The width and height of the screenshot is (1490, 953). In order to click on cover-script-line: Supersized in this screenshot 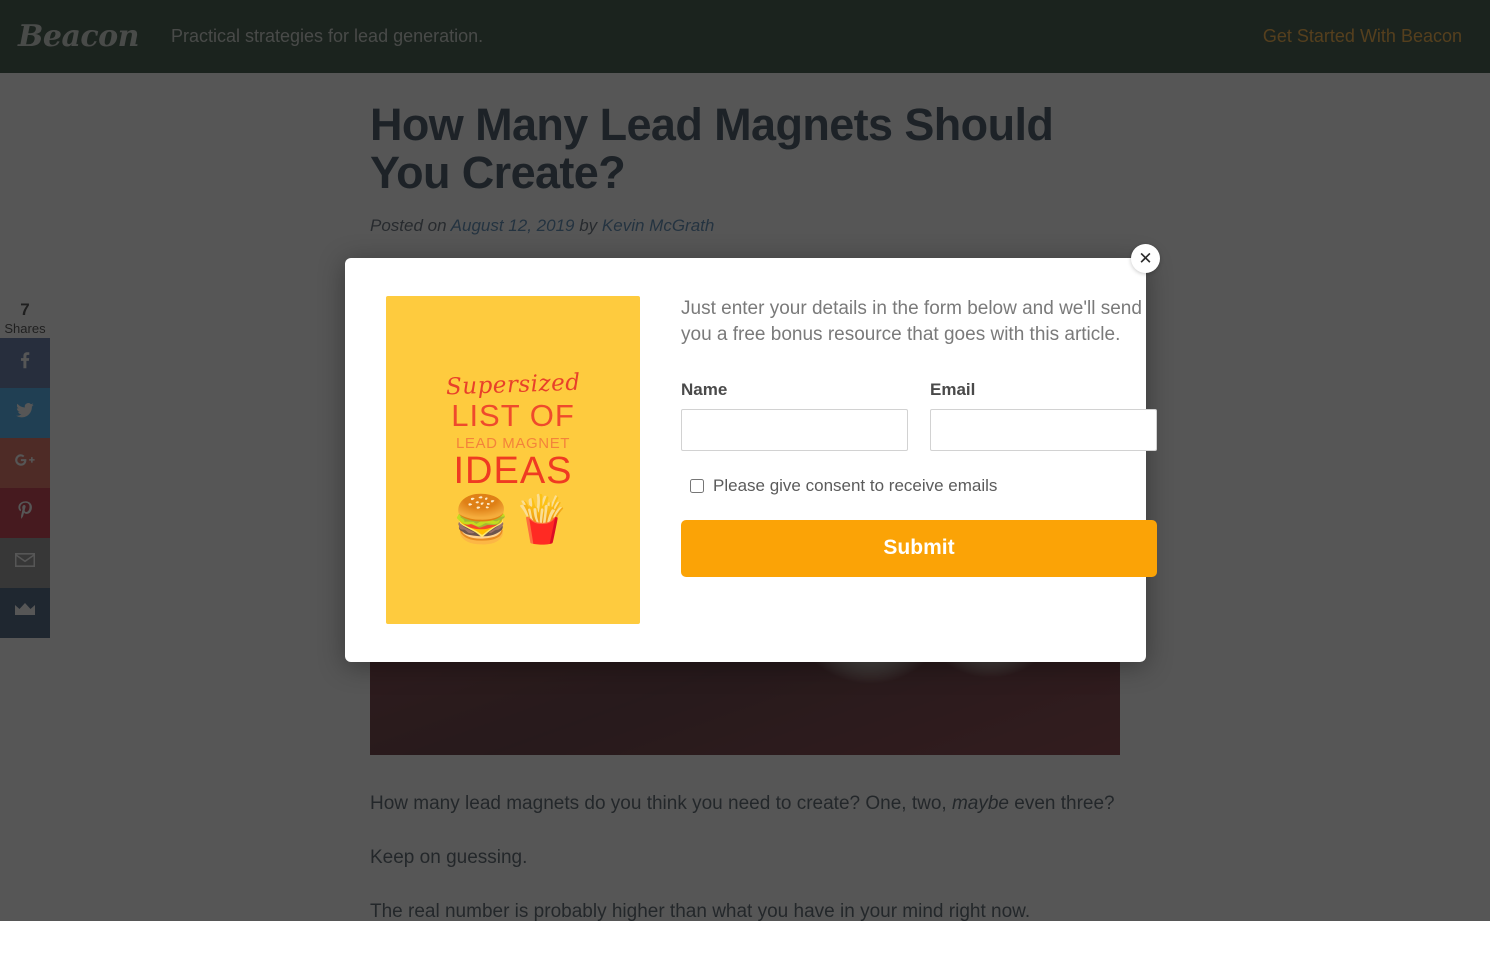, I will do `click(512, 385)`.